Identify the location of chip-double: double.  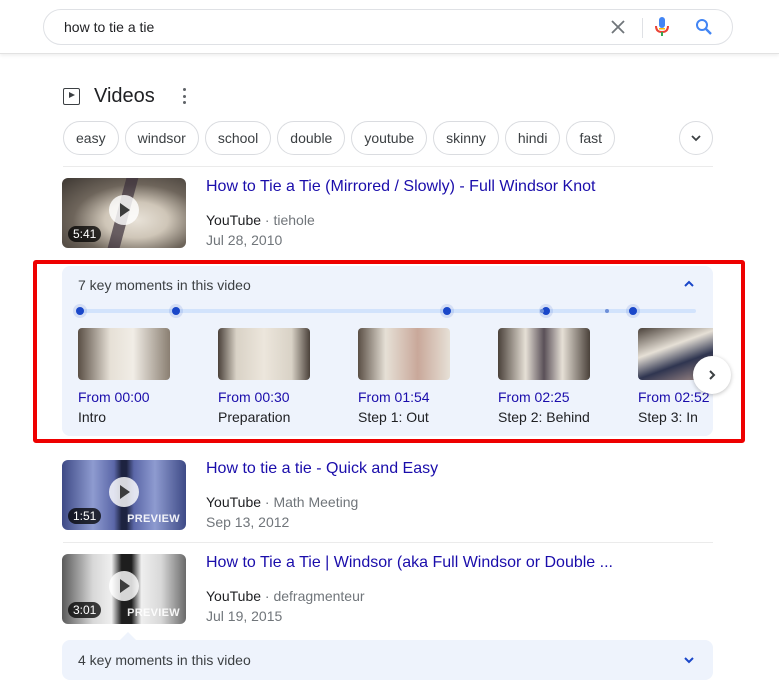
(311, 138).